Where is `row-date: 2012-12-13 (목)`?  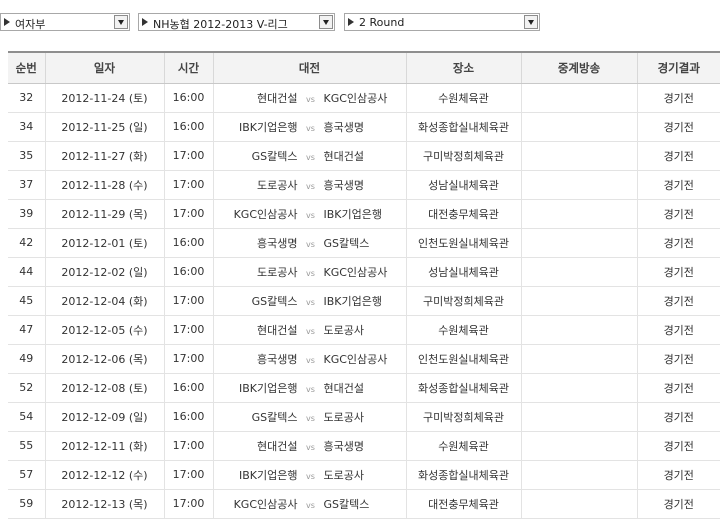 row-date: 2012-12-13 (목) is located at coordinates (104, 504).